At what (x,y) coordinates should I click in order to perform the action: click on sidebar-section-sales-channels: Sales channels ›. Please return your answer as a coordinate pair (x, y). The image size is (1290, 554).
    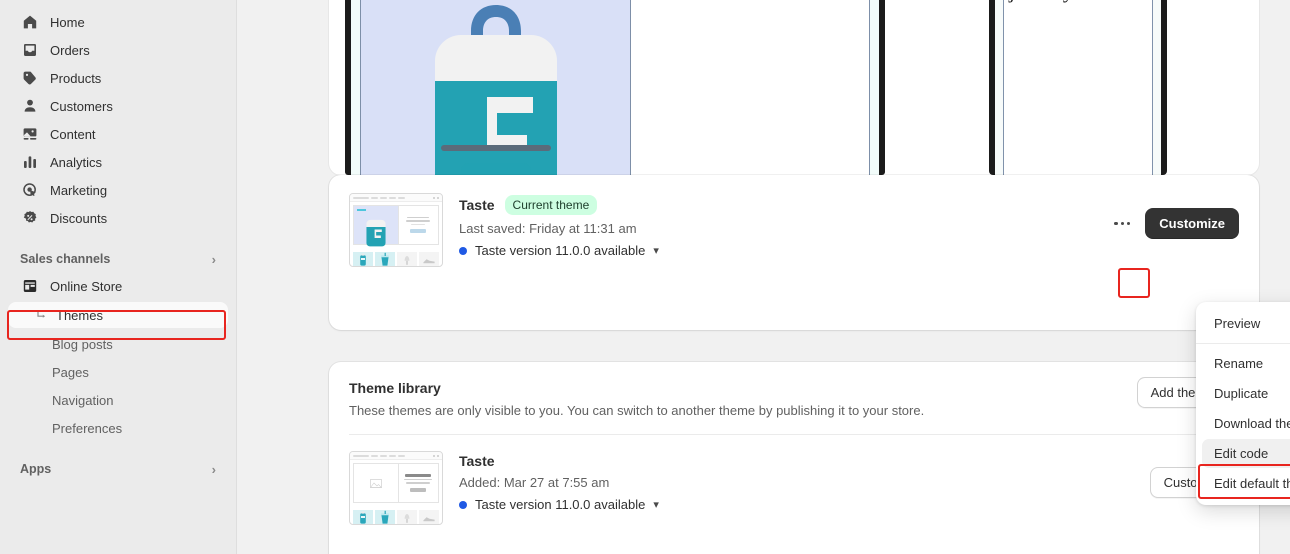
    Looking at the image, I should click on (118, 259).